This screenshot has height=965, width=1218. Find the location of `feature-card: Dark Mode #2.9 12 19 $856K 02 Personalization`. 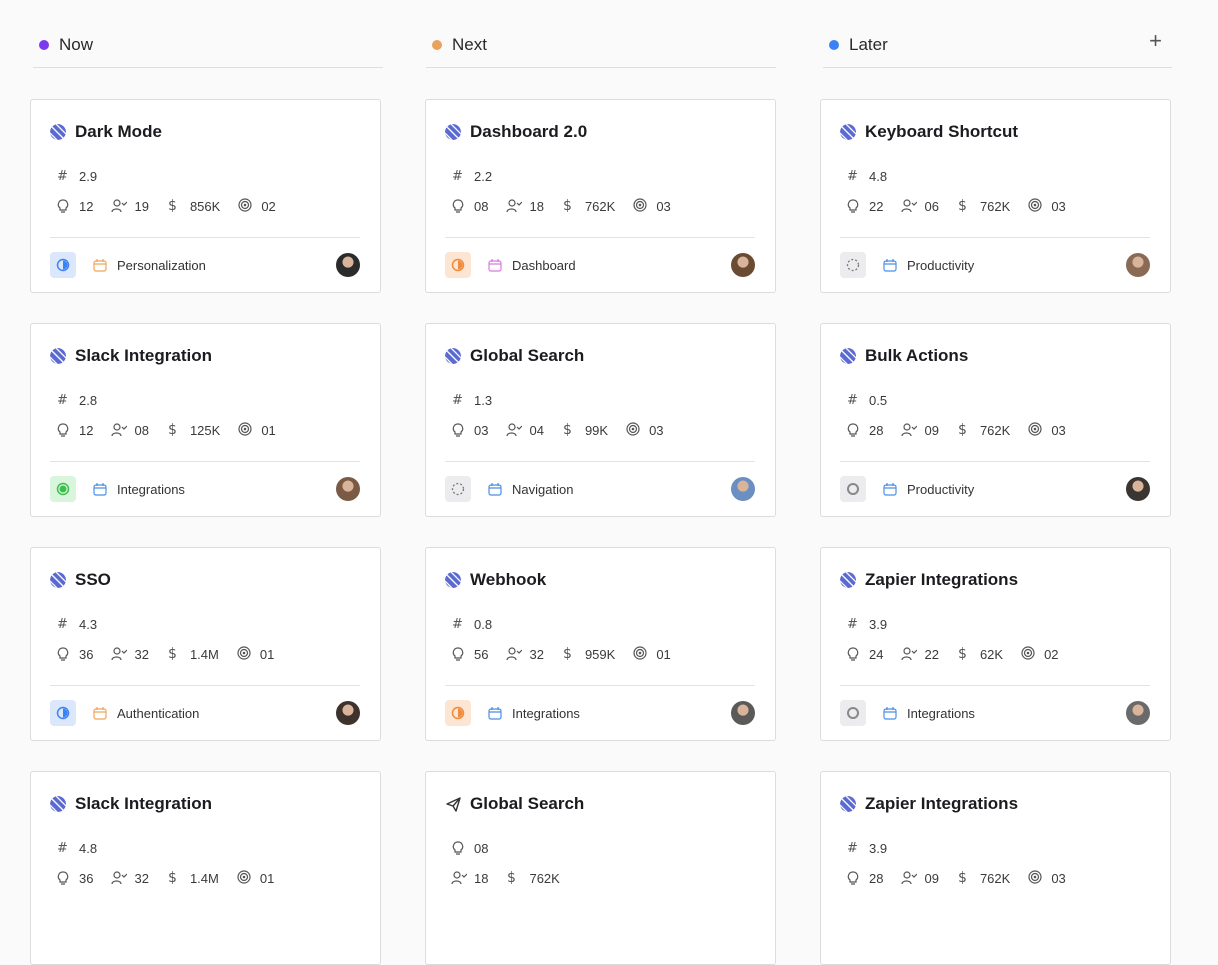

feature-card: Dark Mode #2.9 12 19 $856K 02 Personalization is located at coordinates (205, 196).